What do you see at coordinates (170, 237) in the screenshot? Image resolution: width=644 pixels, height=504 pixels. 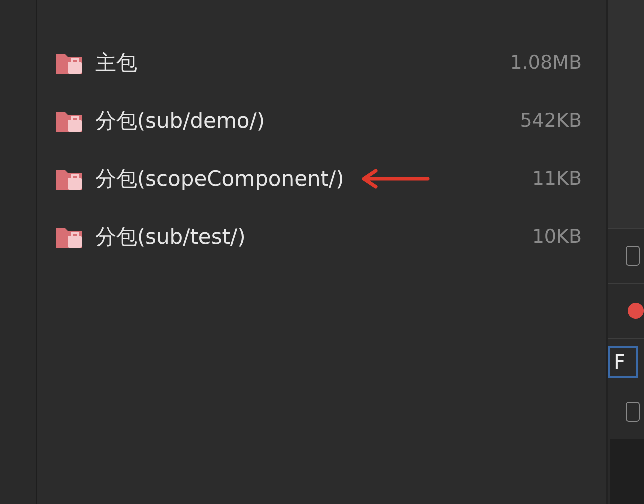 I see `package-name: 分包(sub/test/)` at bounding box center [170, 237].